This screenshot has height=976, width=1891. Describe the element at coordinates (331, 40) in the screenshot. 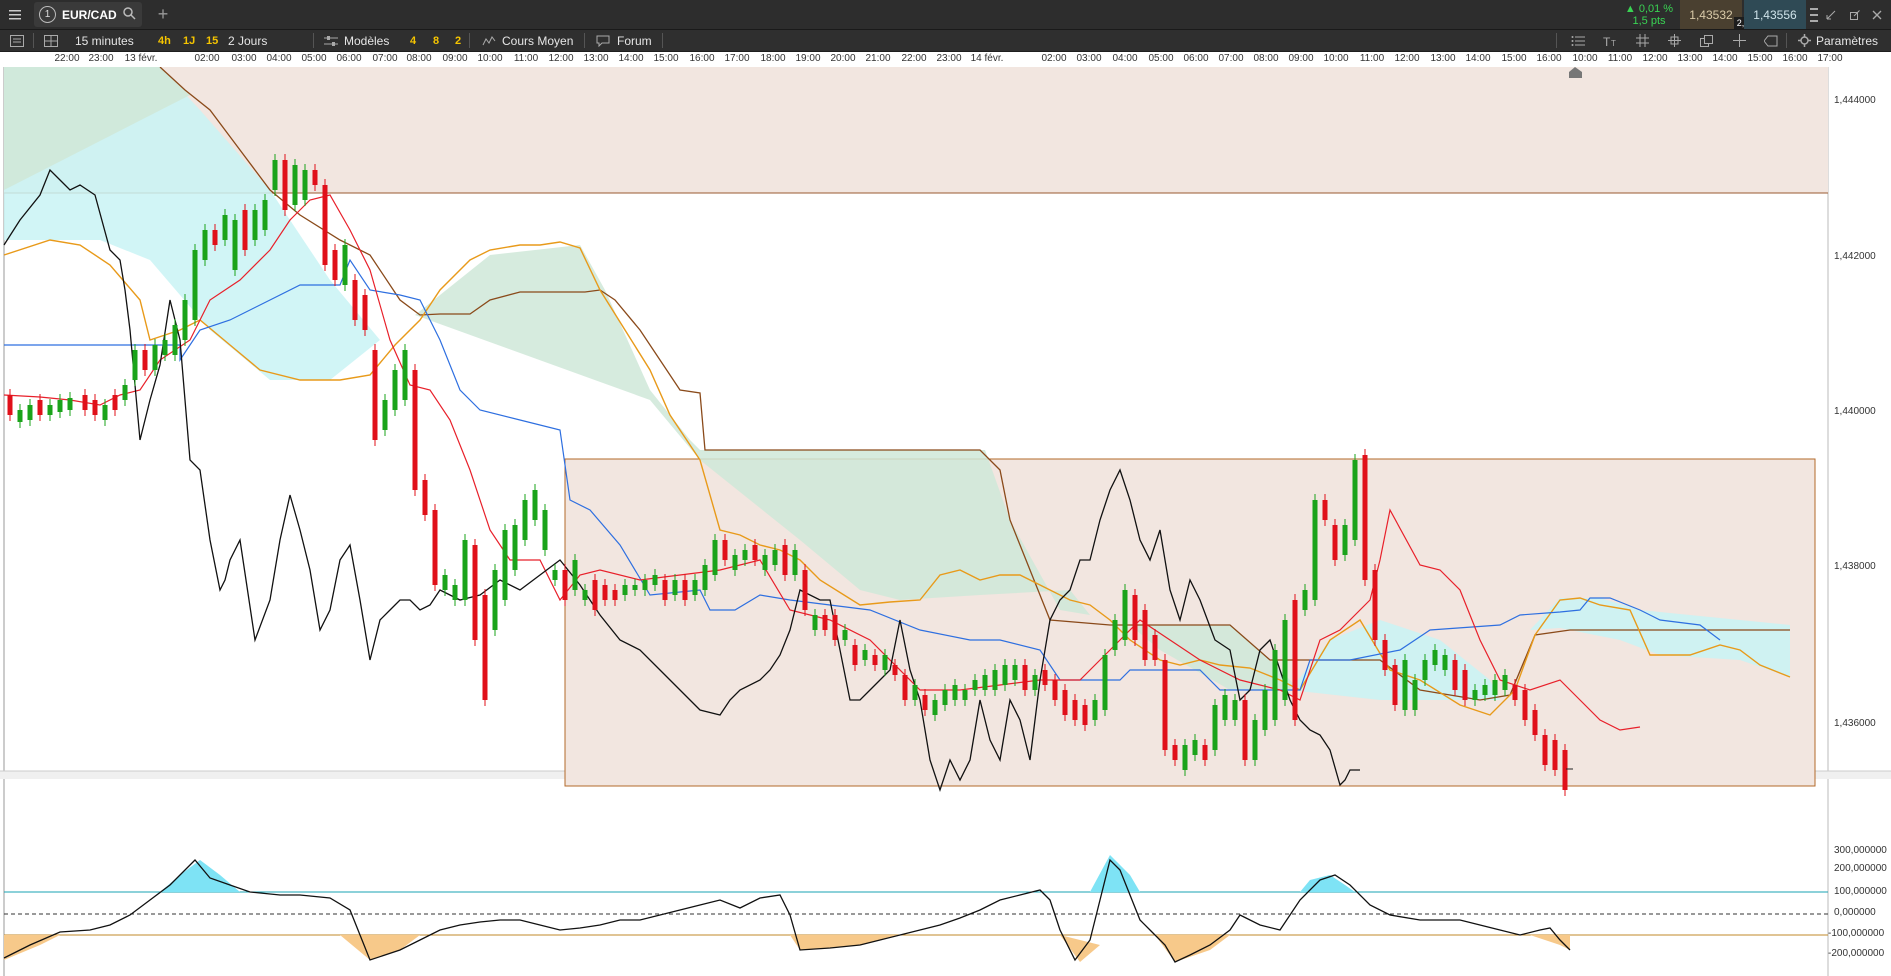

I see `sliders-icon` at that location.